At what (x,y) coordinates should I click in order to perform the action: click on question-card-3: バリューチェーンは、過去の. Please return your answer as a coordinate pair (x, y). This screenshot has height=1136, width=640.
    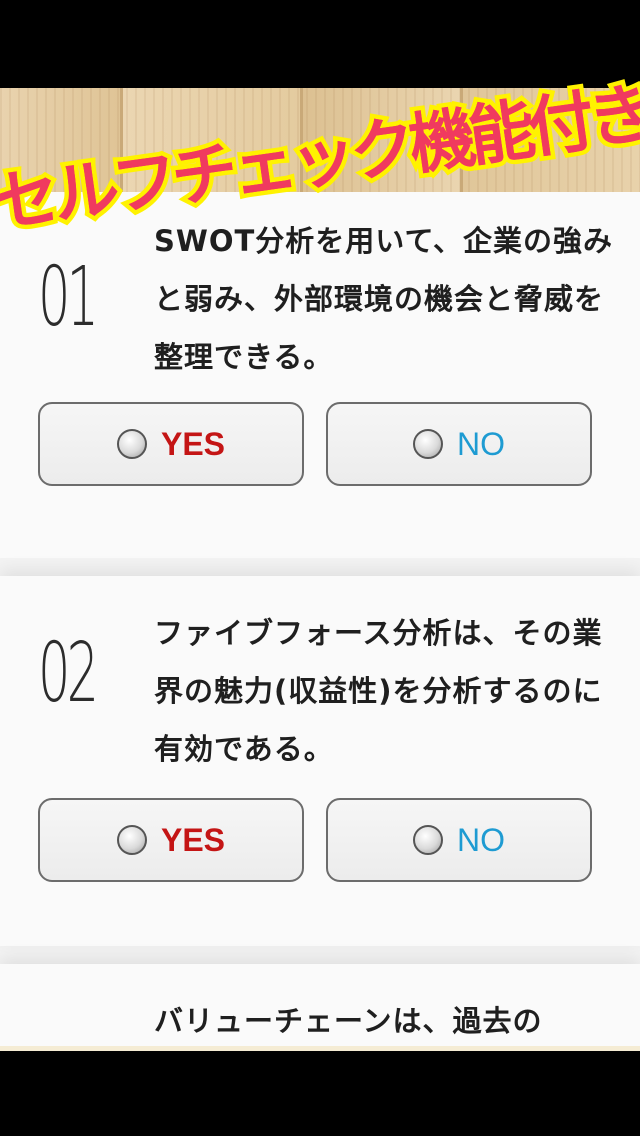
    Looking at the image, I should click on (320, 1006).